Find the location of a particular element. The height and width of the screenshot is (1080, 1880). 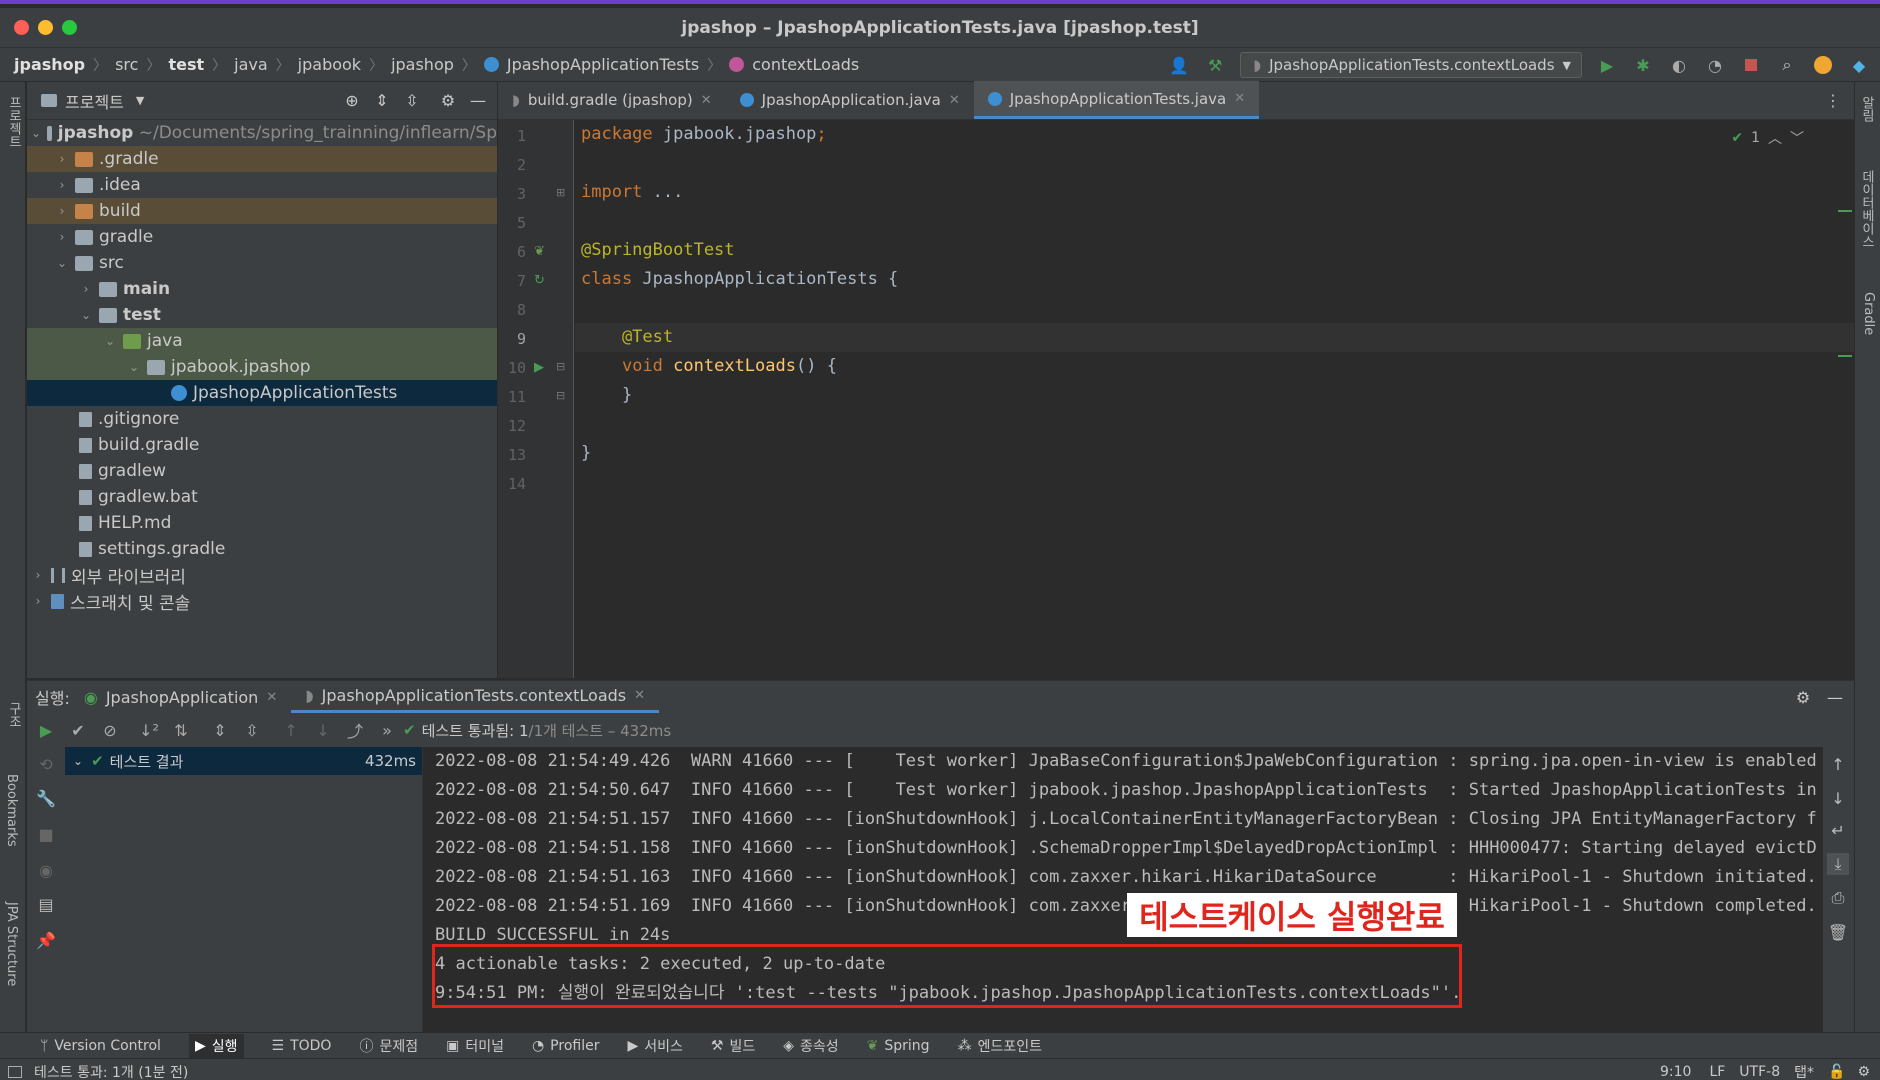

close-window-button is located at coordinates (21, 27).